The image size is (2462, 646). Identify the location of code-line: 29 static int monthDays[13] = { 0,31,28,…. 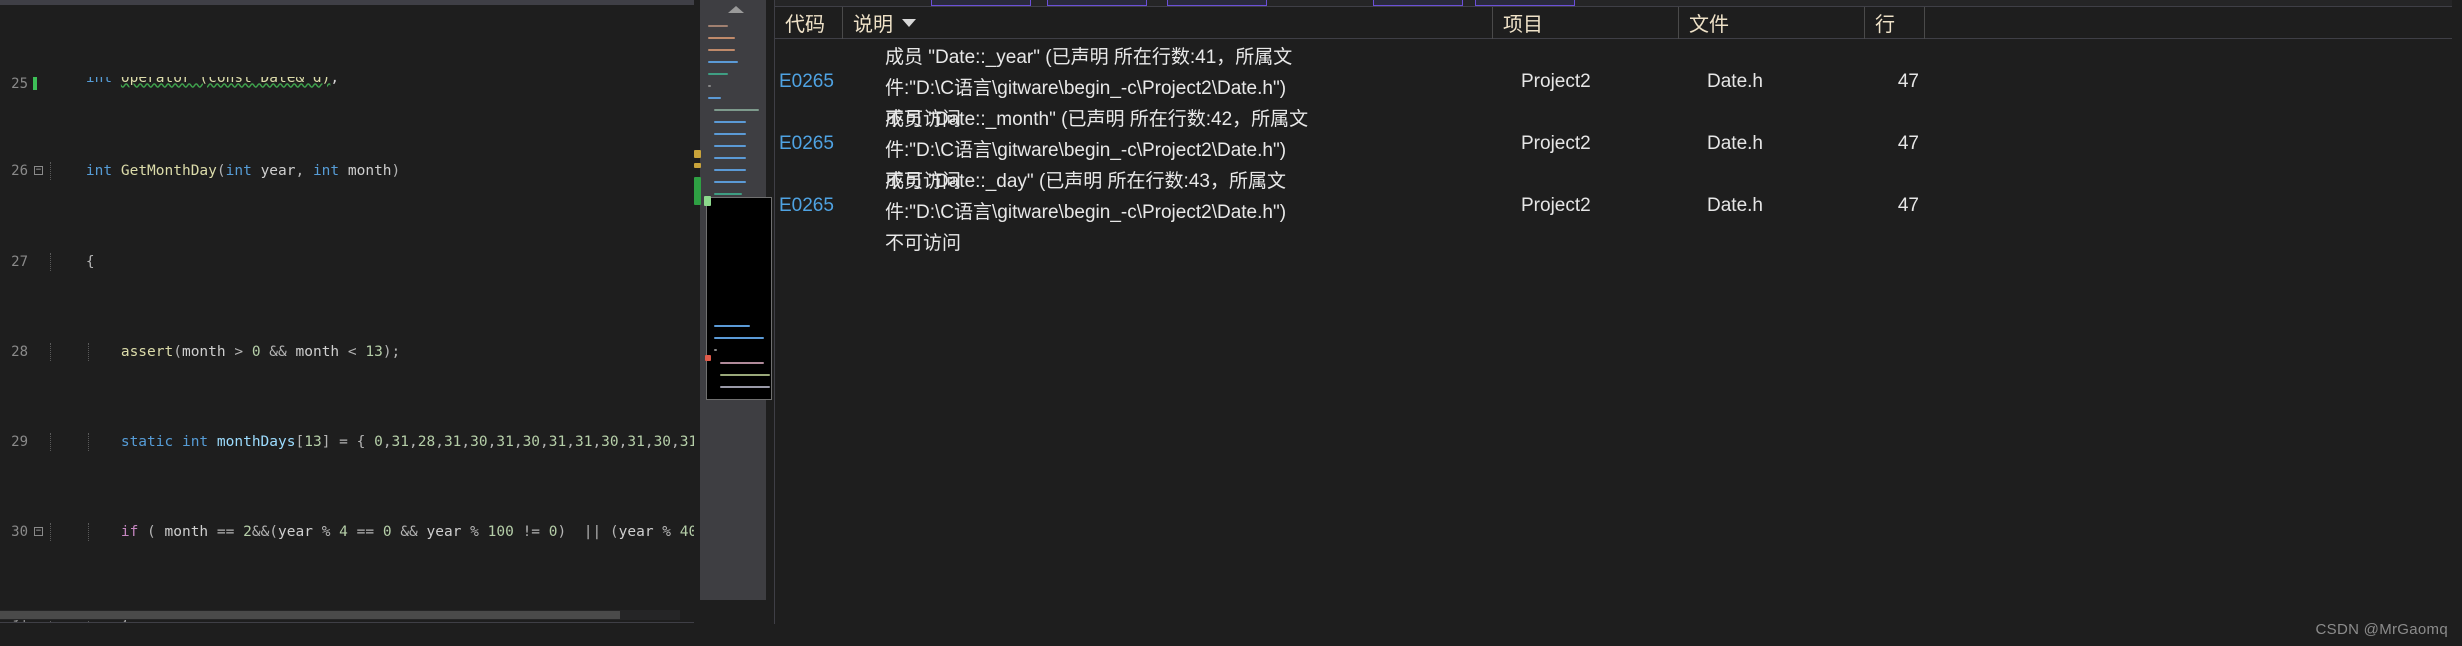
(347, 442).